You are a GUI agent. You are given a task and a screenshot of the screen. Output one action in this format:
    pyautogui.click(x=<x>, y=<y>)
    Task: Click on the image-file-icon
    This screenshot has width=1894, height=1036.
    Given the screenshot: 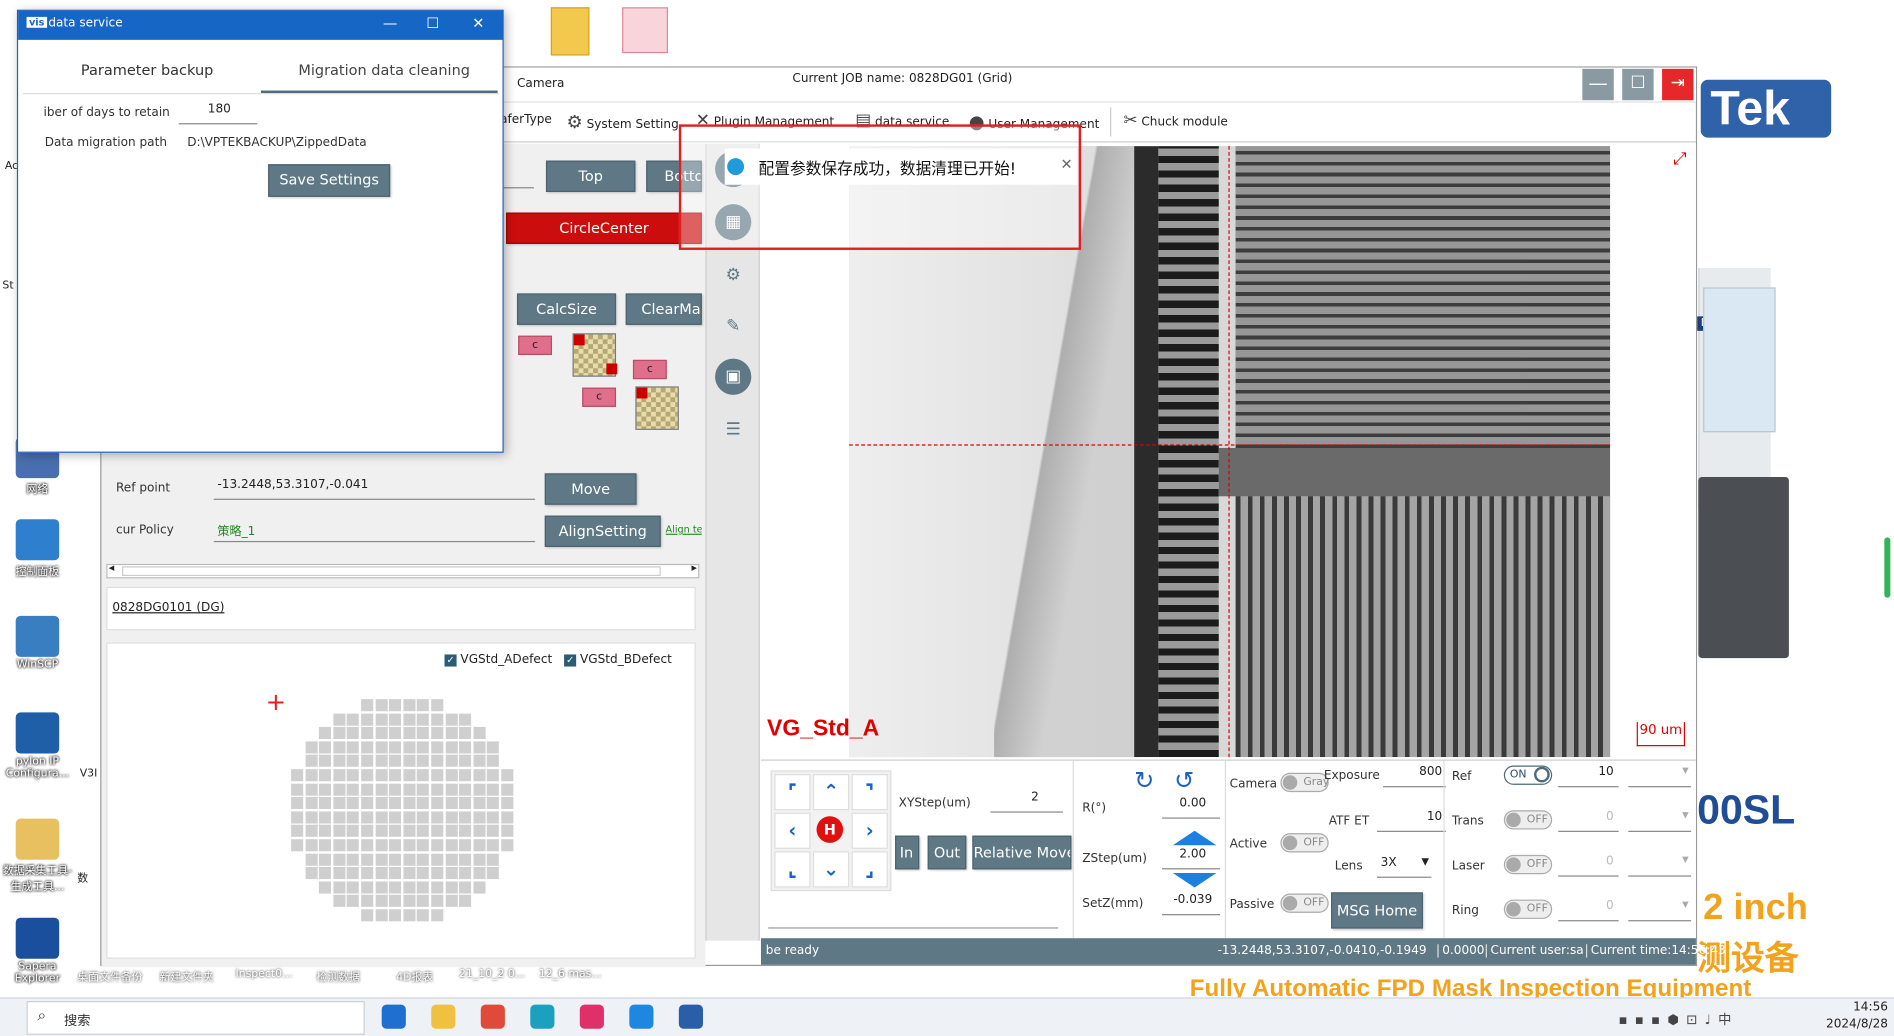 What is the action you would take?
    pyautogui.click(x=645, y=30)
    